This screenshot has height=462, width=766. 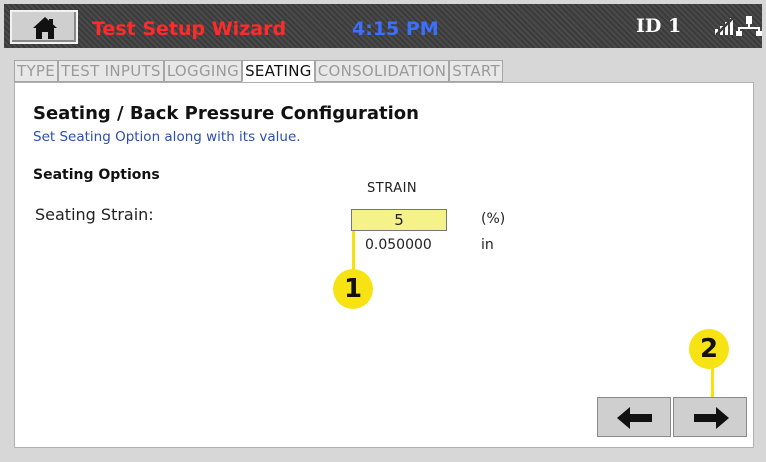 I want to click on seating-strain-input: 5, so click(x=399, y=220).